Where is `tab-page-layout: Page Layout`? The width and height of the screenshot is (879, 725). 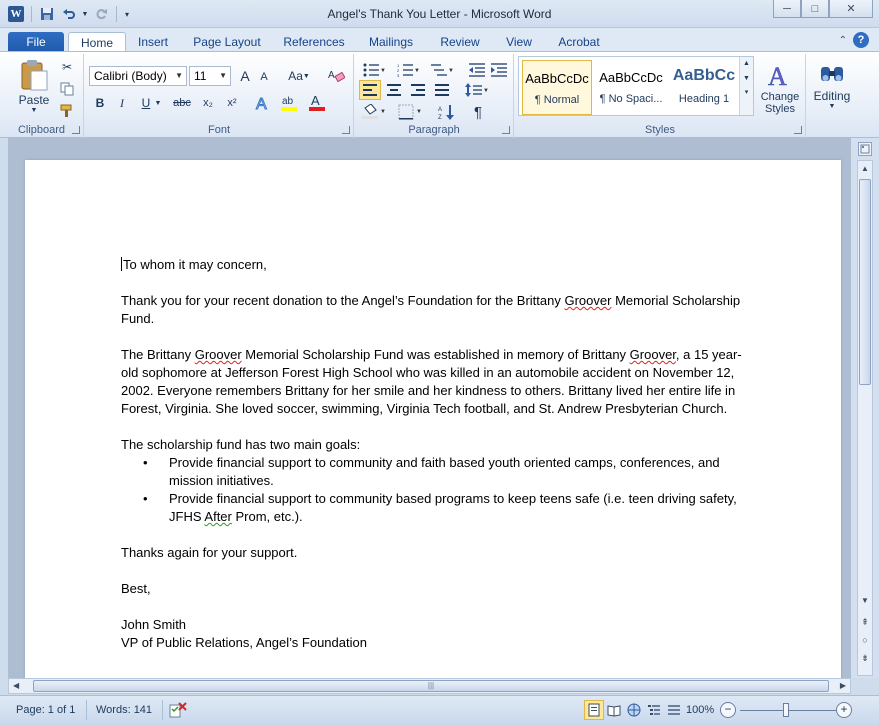 tab-page-layout: Page Layout is located at coordinates (227, 42).